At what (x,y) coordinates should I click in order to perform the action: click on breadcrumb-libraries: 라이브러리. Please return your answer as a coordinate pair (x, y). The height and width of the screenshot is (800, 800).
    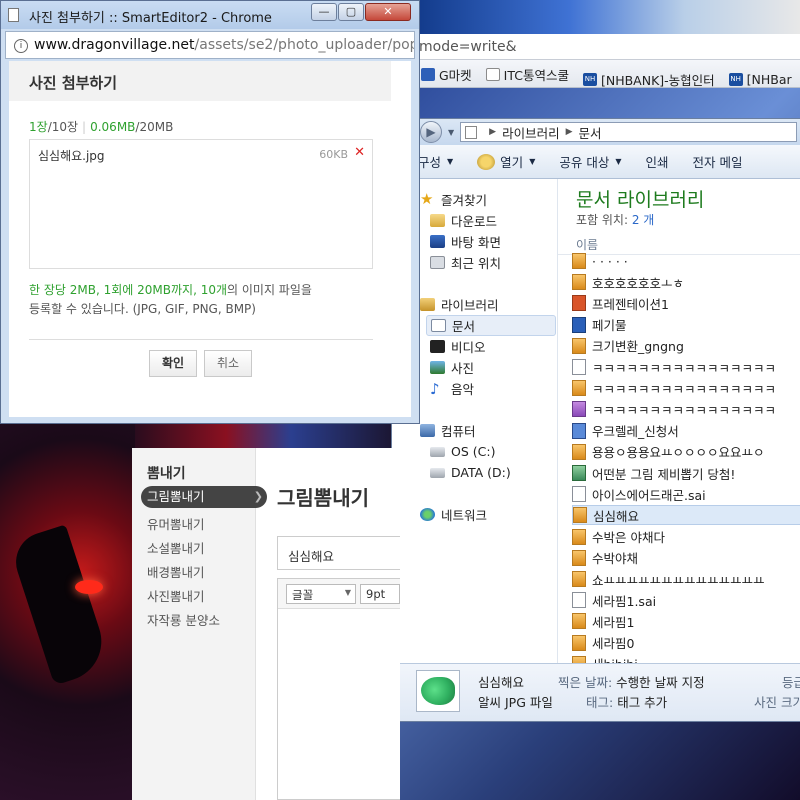
    Looking at the image, I should click on (531, 132).